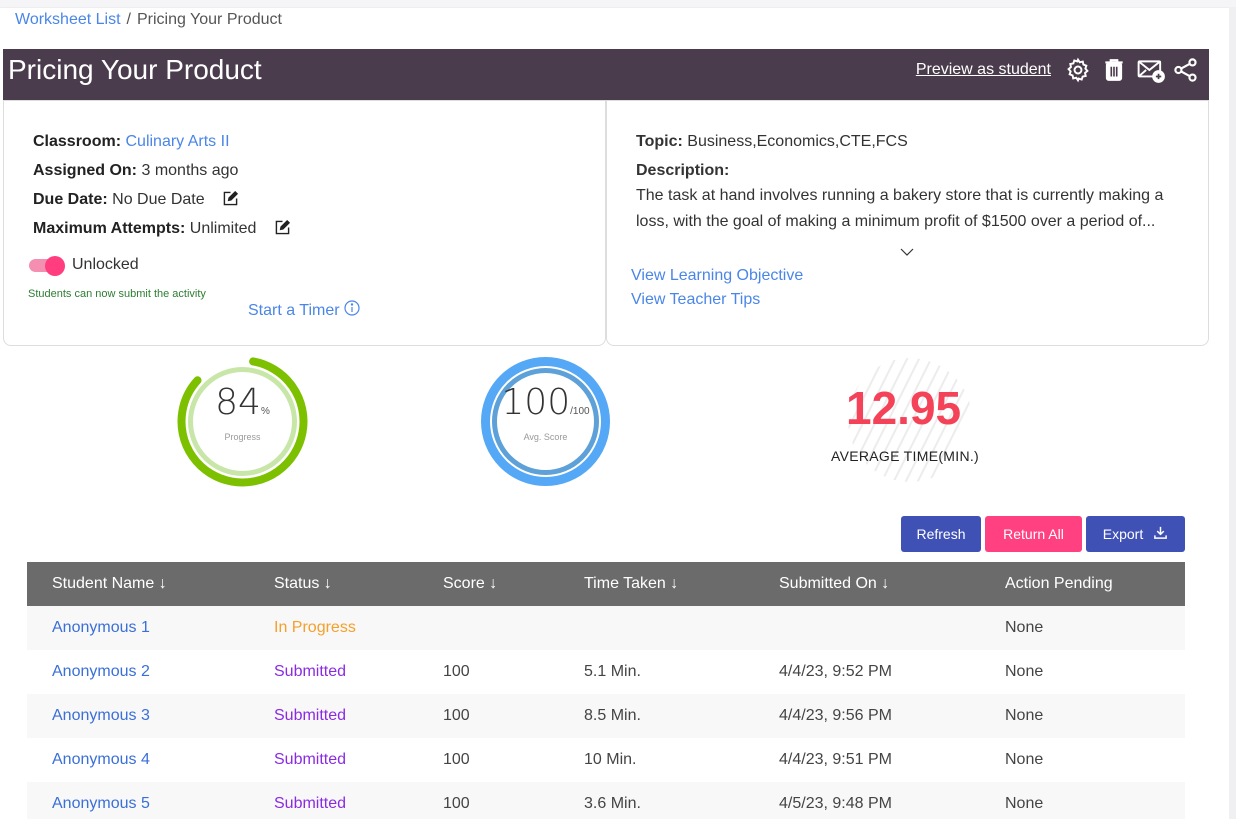 The height and width of the screenshot is (819, 1236). I want to click on avg-score-label-wrap: Avg. Score, so click(545, 436).